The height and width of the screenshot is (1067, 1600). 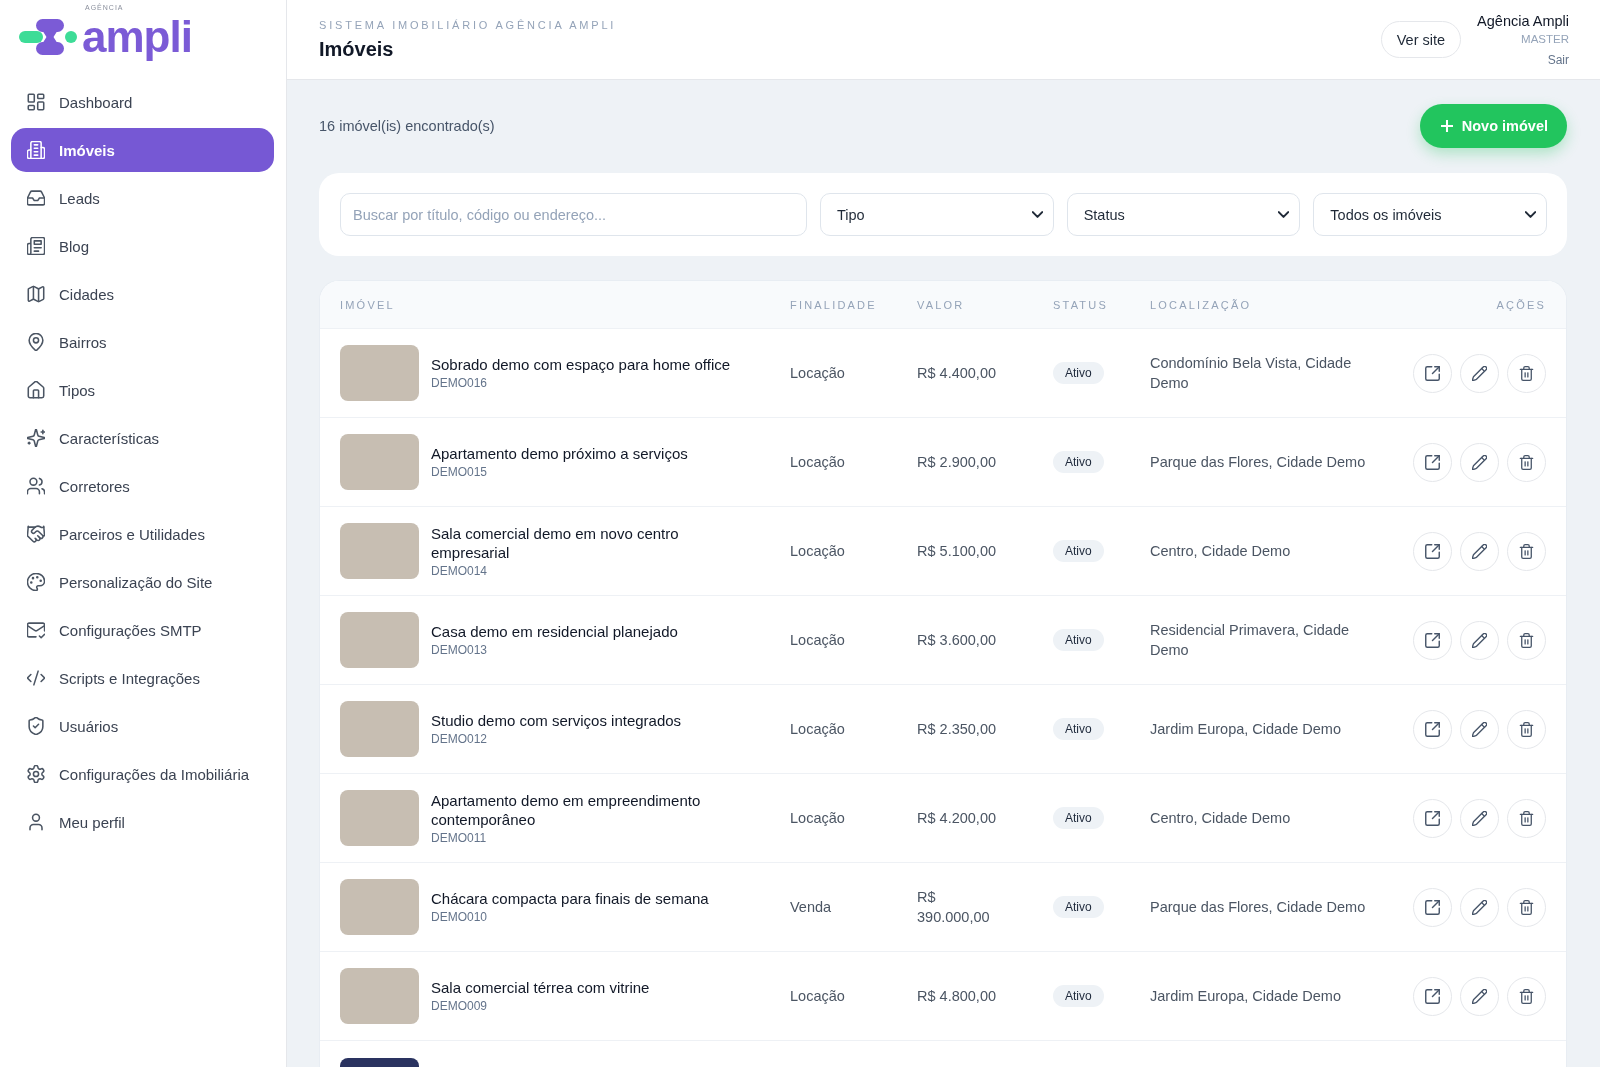 What do you see at coordinates (1558, 60) in the screenshot?
I see `logout-link: Sair` at bounding box center [1558, 60].